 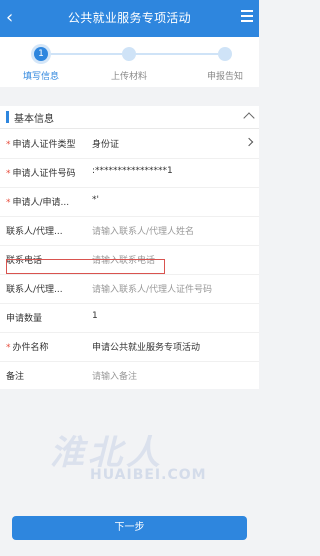 What do you see at coordinates (143, 230) in the screenshot?
I see `contact-name-input: 请输入联系人/代理人姓名` at bounding box center [143, 230].